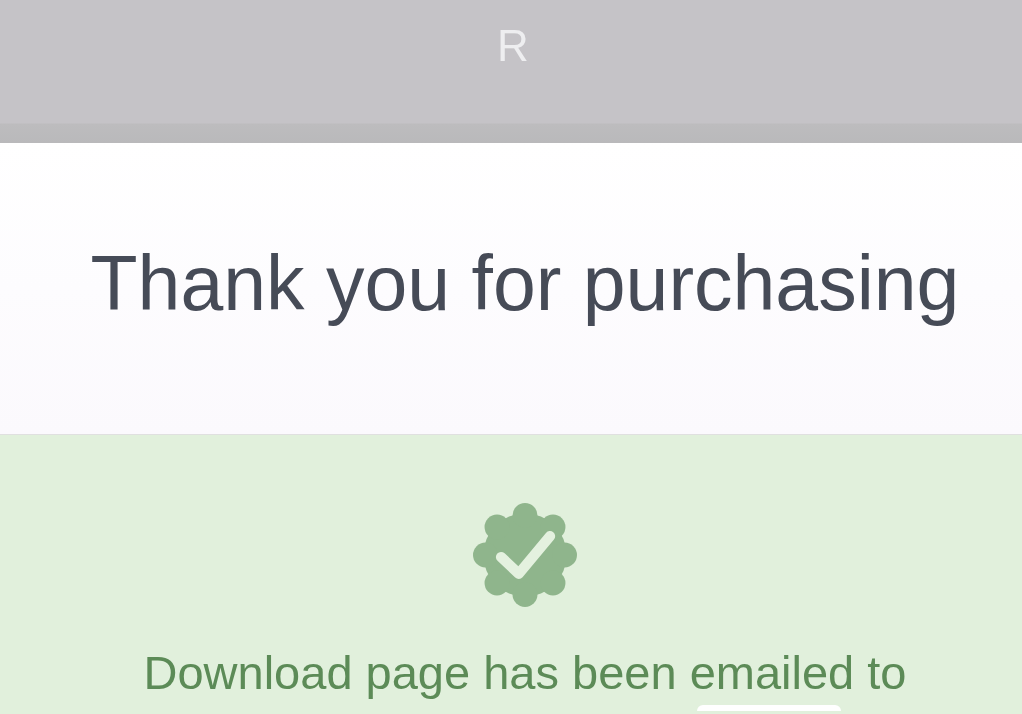  I want to click on heading: Thank you for purchasing, so click(525, 283).